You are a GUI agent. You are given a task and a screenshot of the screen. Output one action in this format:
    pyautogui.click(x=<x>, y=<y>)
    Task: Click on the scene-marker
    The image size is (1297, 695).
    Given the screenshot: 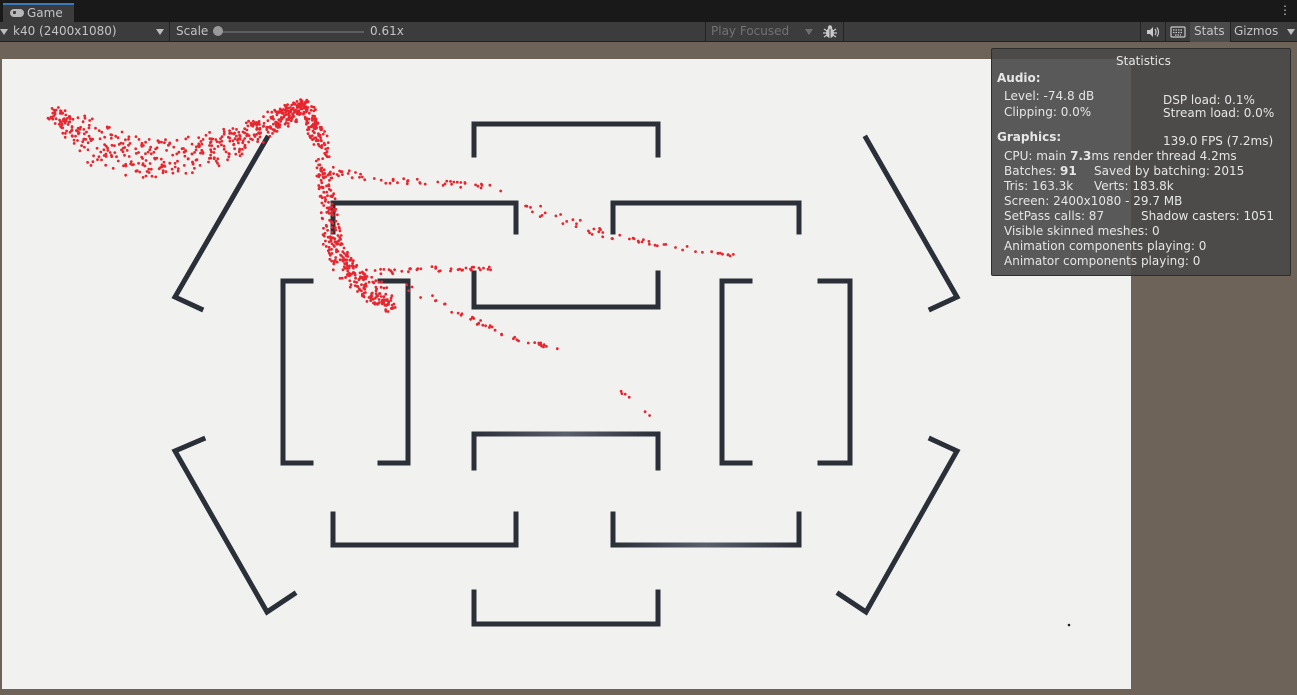 What is the action you would take?
    pyautogui.click(x=1069, y=625)
    